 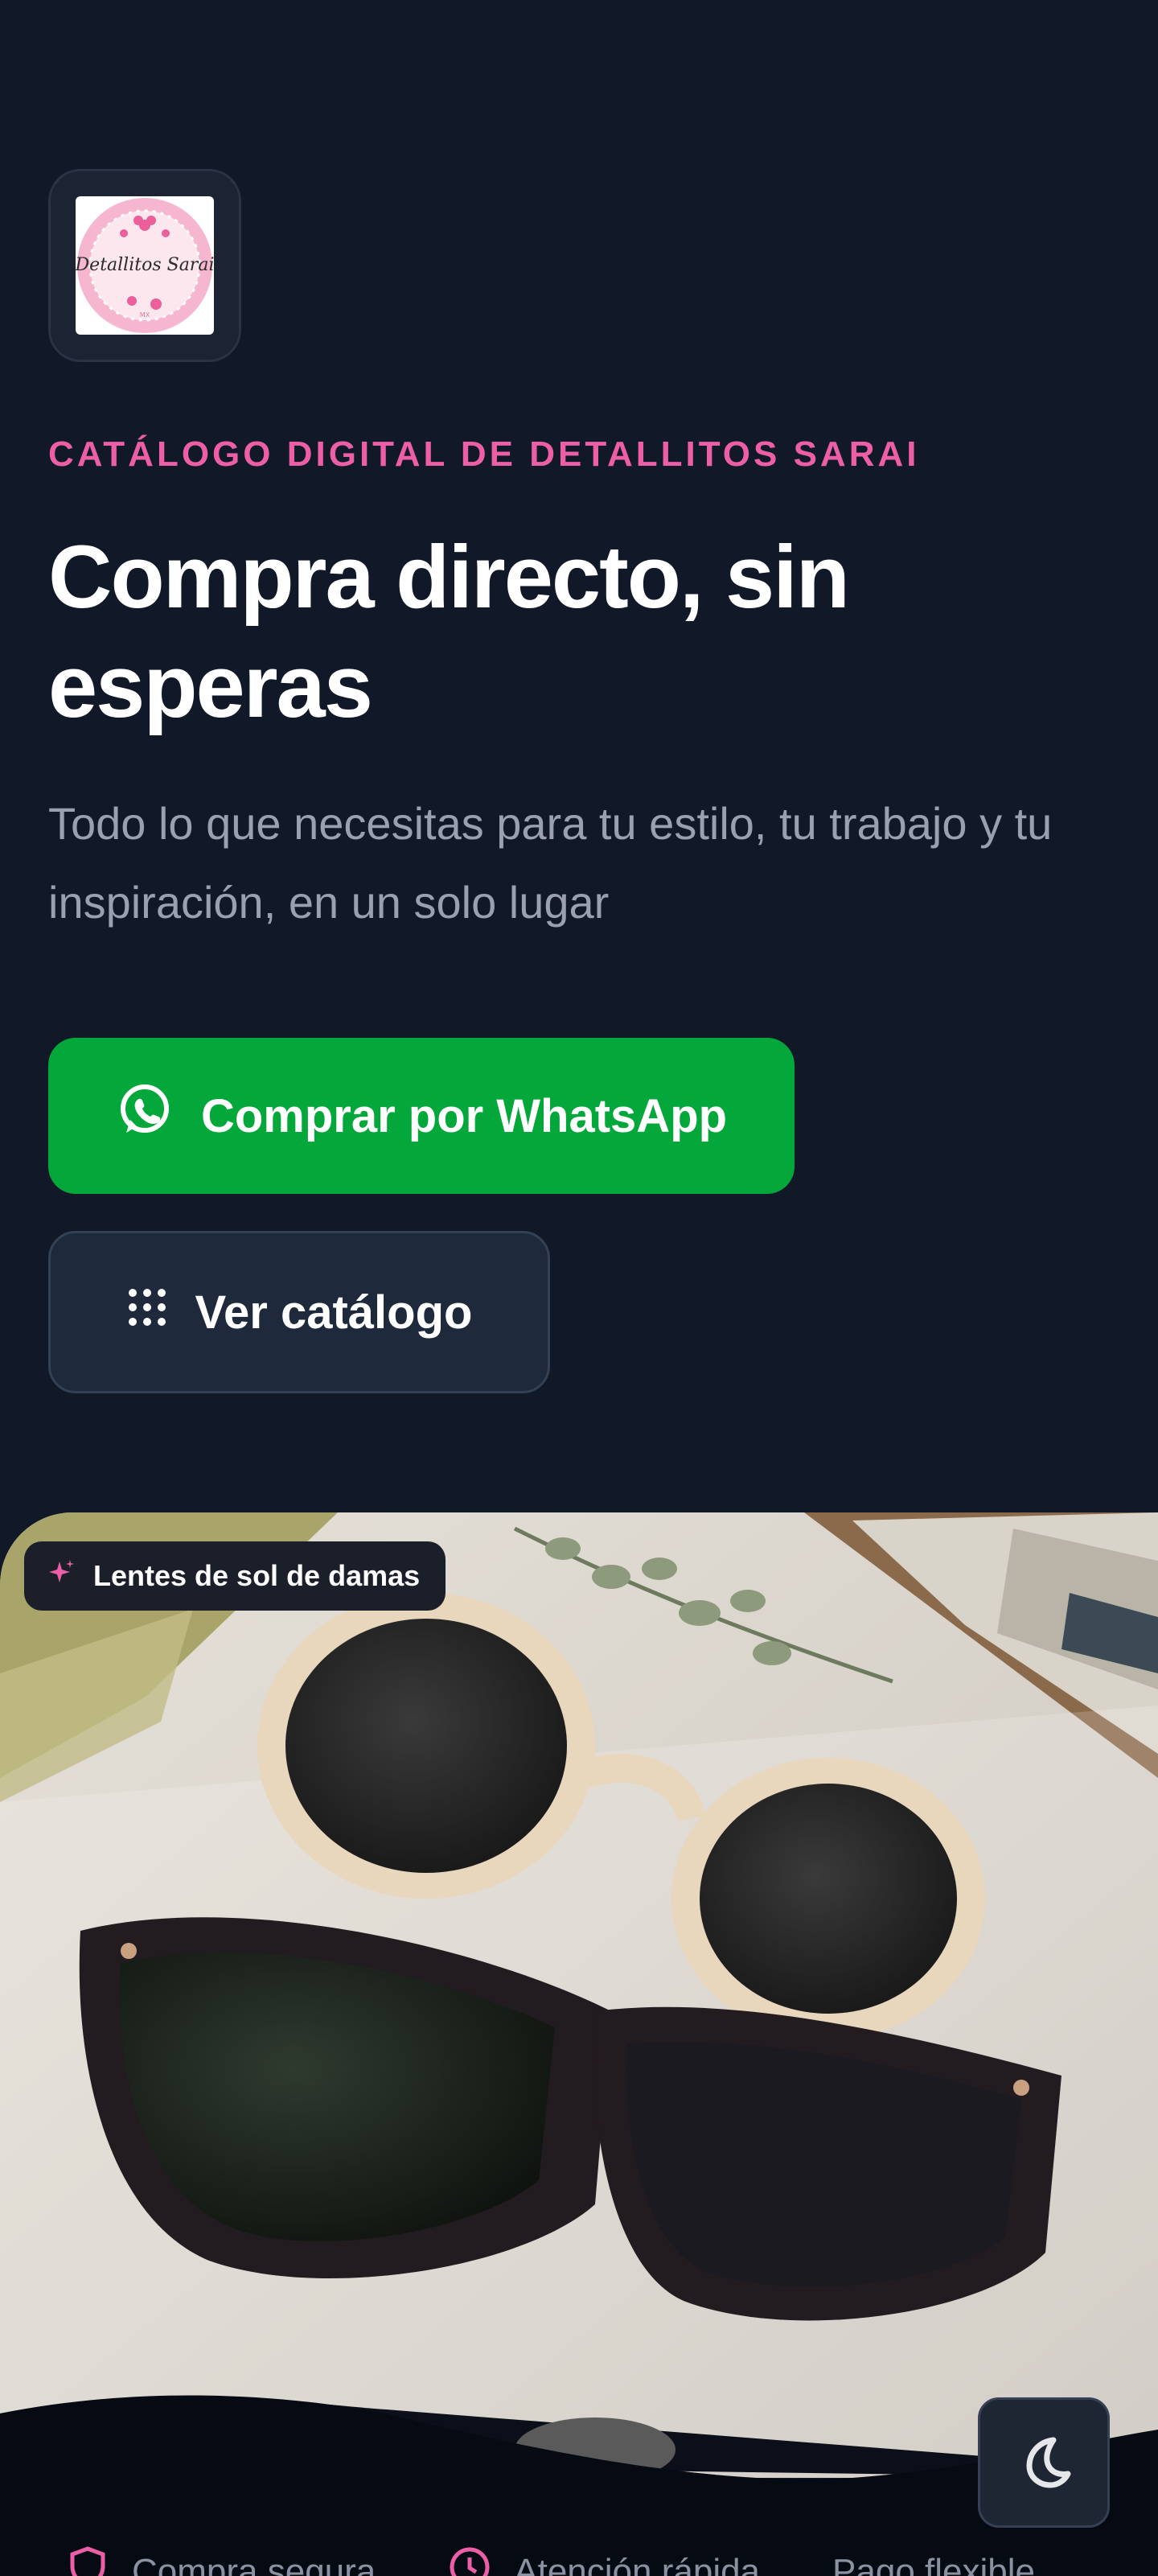 What do you see at coordinates (257, 1575) in the screenshot?
I see `featured-product-label: Lentes de sol de damas` at bounding box center [257, 1575].